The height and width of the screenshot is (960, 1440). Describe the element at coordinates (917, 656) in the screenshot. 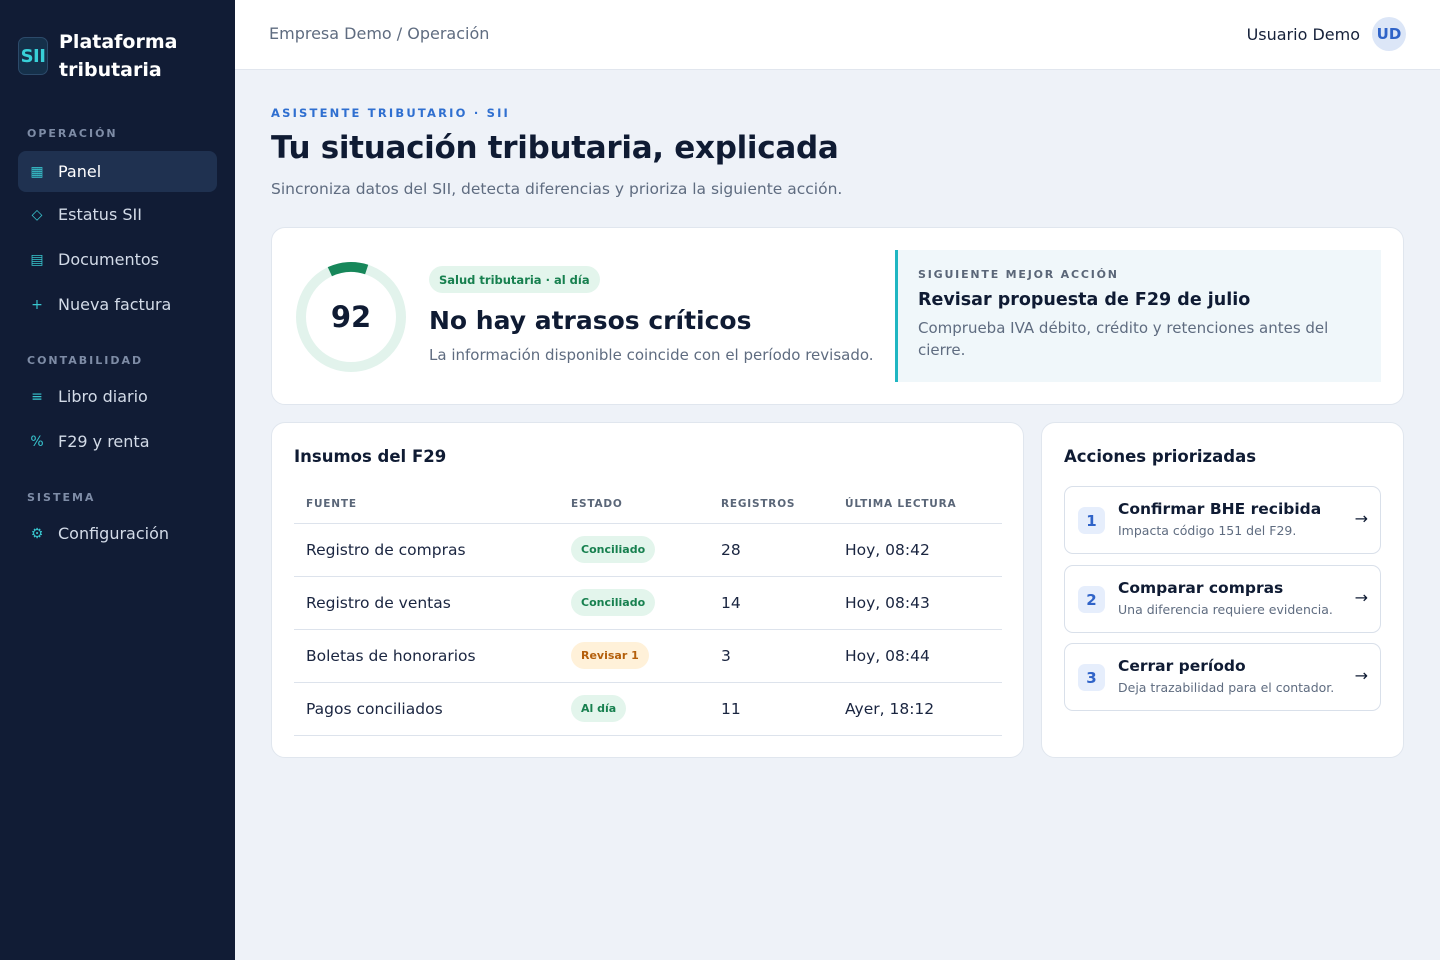

I see `cell-last-read: Hoy, 08:44` at that location.